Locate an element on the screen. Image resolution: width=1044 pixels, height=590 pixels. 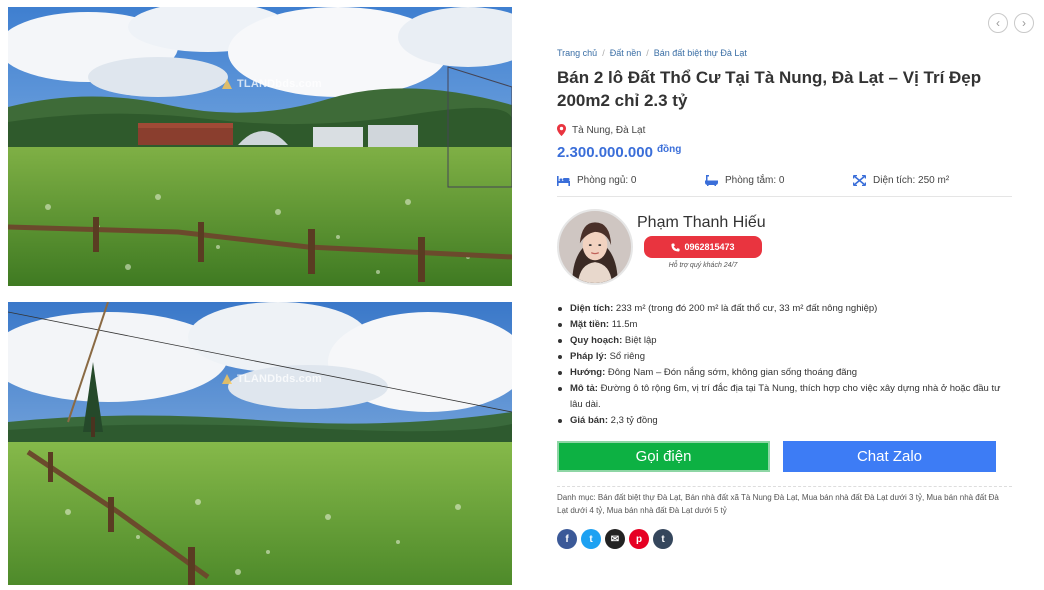
detail-label: Quy hoạch: is located at coordinates (596, 340).